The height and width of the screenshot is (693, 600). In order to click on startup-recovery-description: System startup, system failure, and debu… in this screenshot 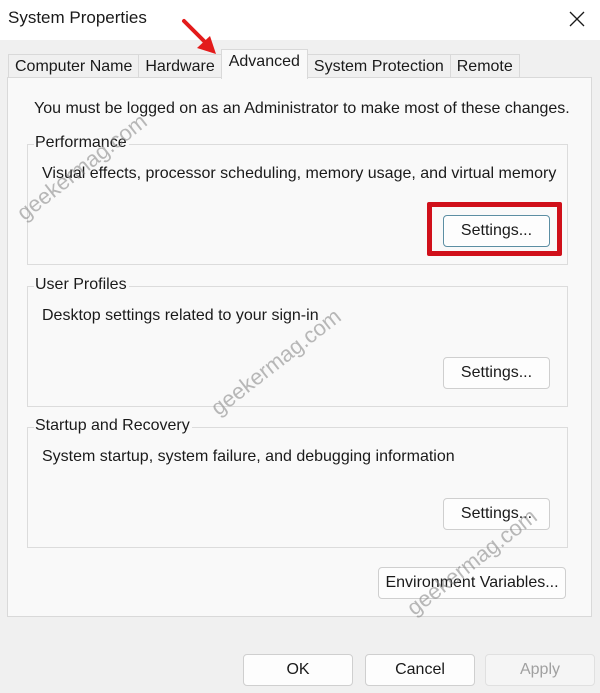, I will do `click(248, 456)`.